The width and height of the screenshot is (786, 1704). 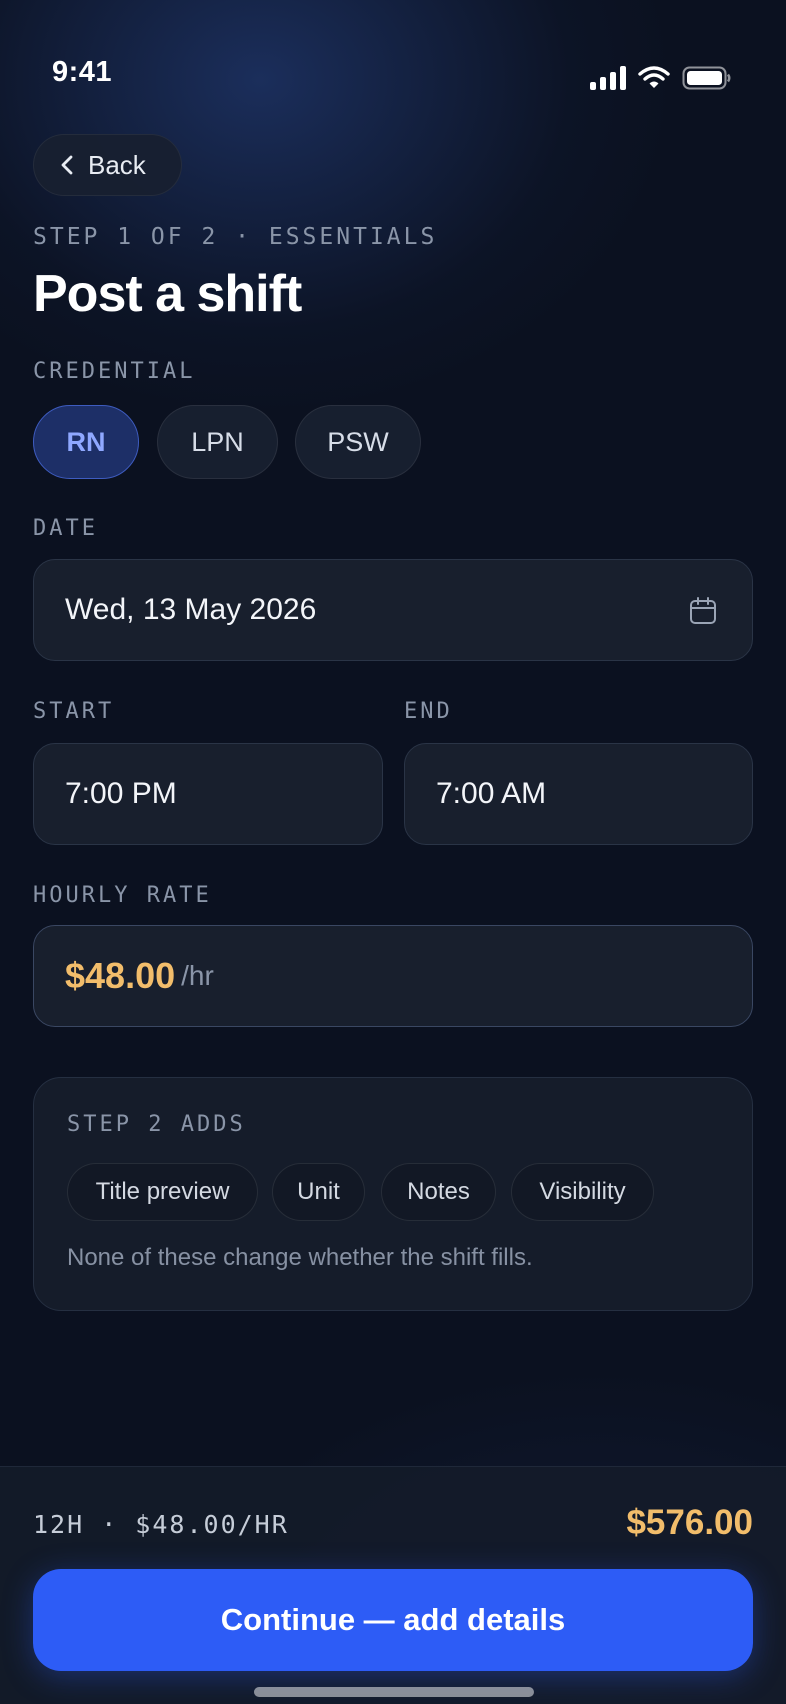 What do you see at coordinates (161, 1524) in the screenshot?
I see `shift-summary: 12H · $48.00/HR` at bounding box center [161, 1524].